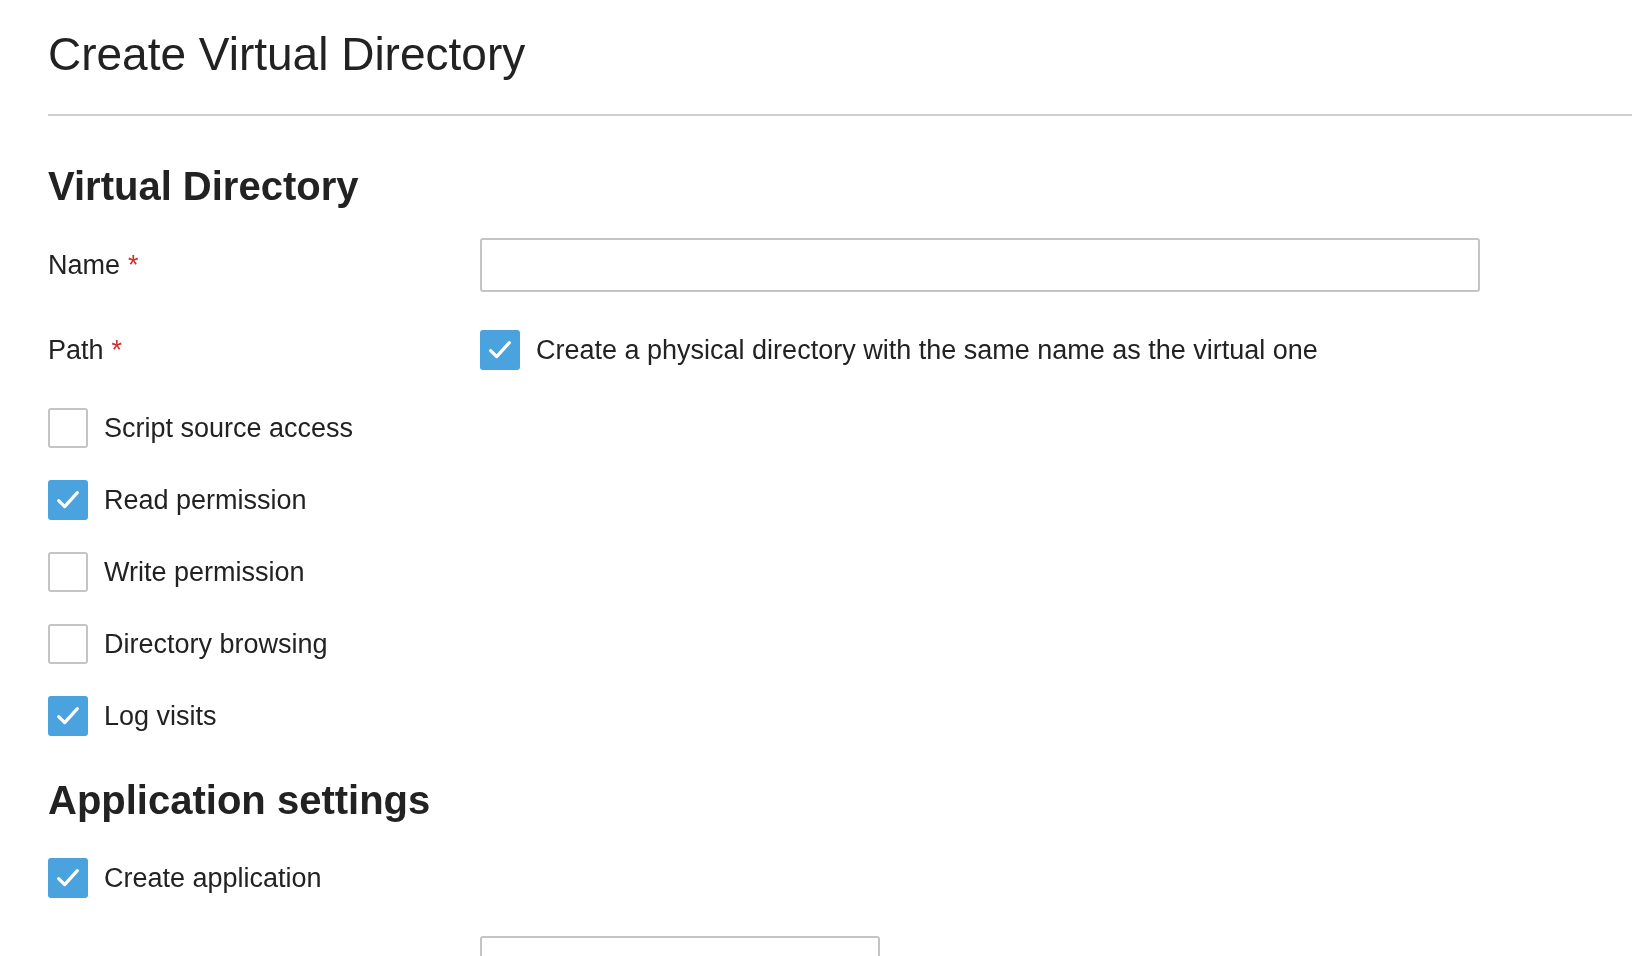  I want to click on name-input-field, so click(980, 265).